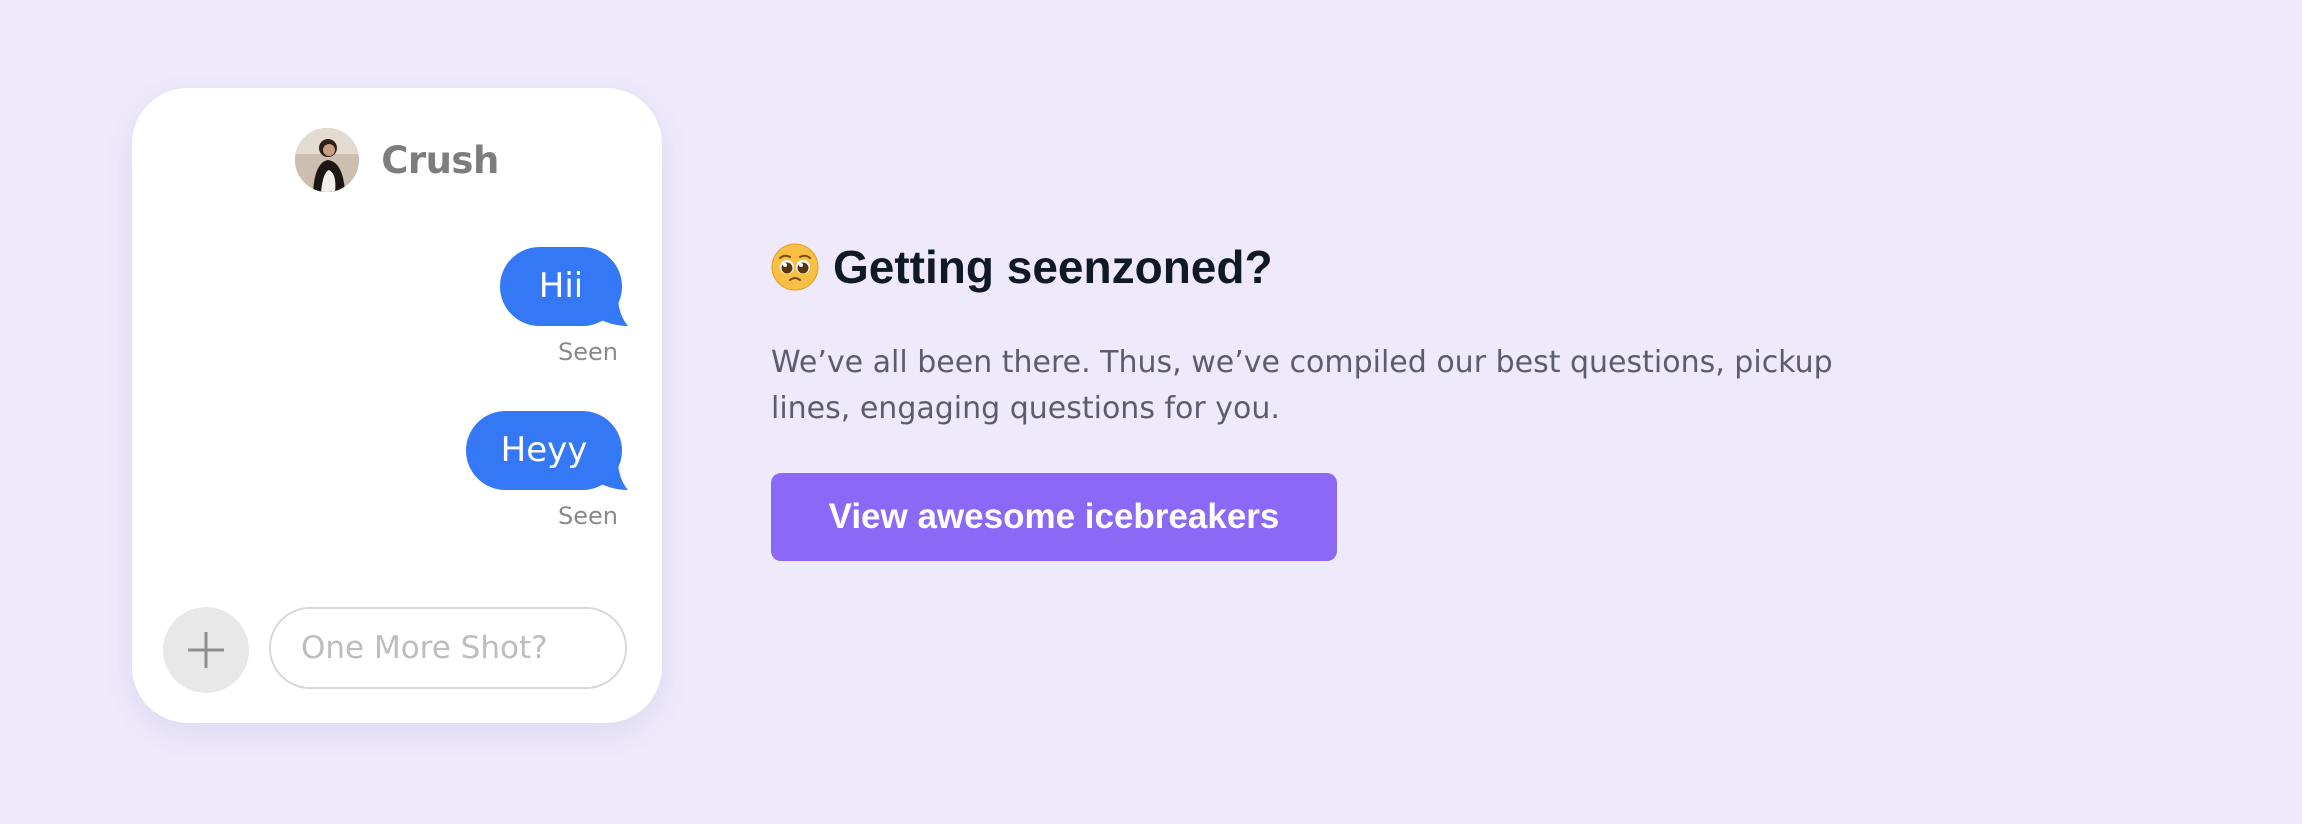 This screenshot has height=824, width=2302. I want to click on message-input, so click(448, 648).